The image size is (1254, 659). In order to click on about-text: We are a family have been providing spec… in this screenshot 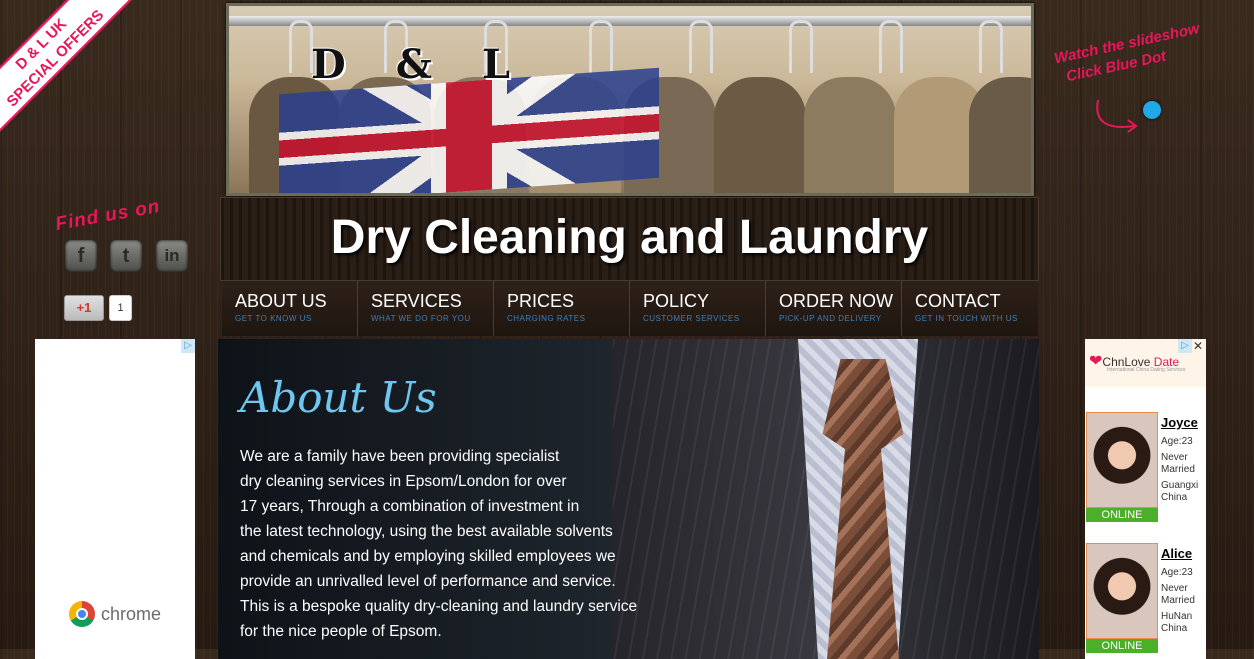, I will do `click(439, 544)`.